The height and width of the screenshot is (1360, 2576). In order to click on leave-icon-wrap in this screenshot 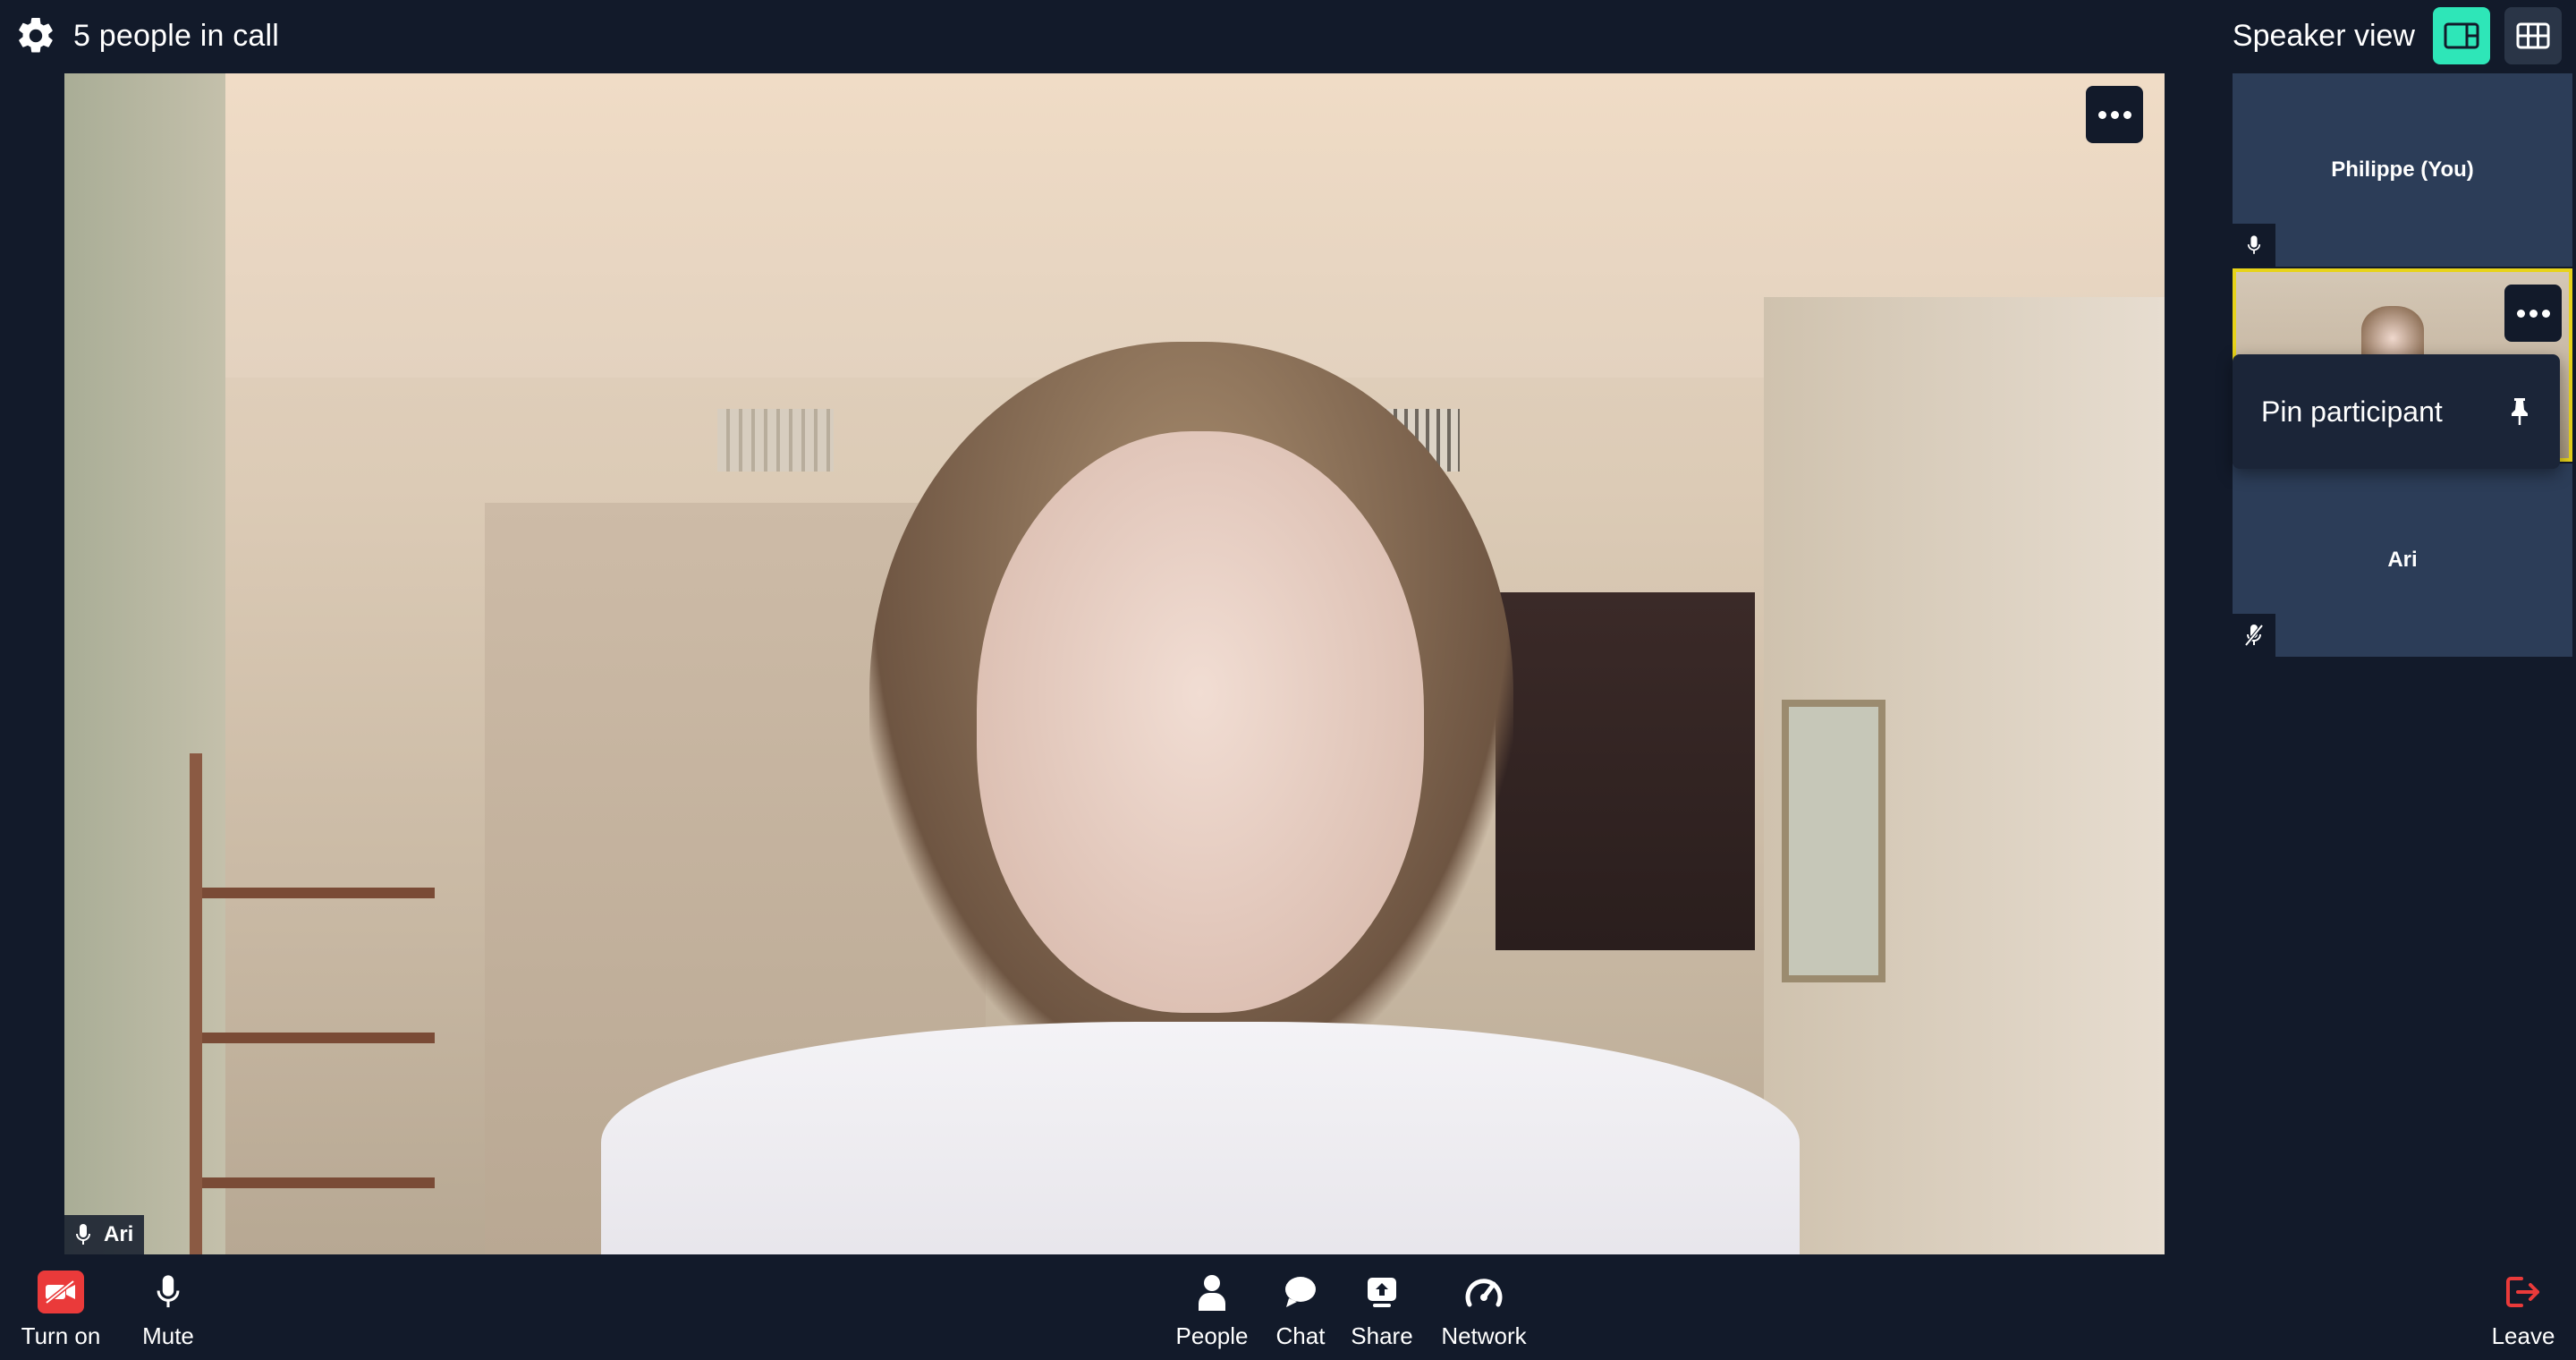, I will do `click(2523, 1292)`.